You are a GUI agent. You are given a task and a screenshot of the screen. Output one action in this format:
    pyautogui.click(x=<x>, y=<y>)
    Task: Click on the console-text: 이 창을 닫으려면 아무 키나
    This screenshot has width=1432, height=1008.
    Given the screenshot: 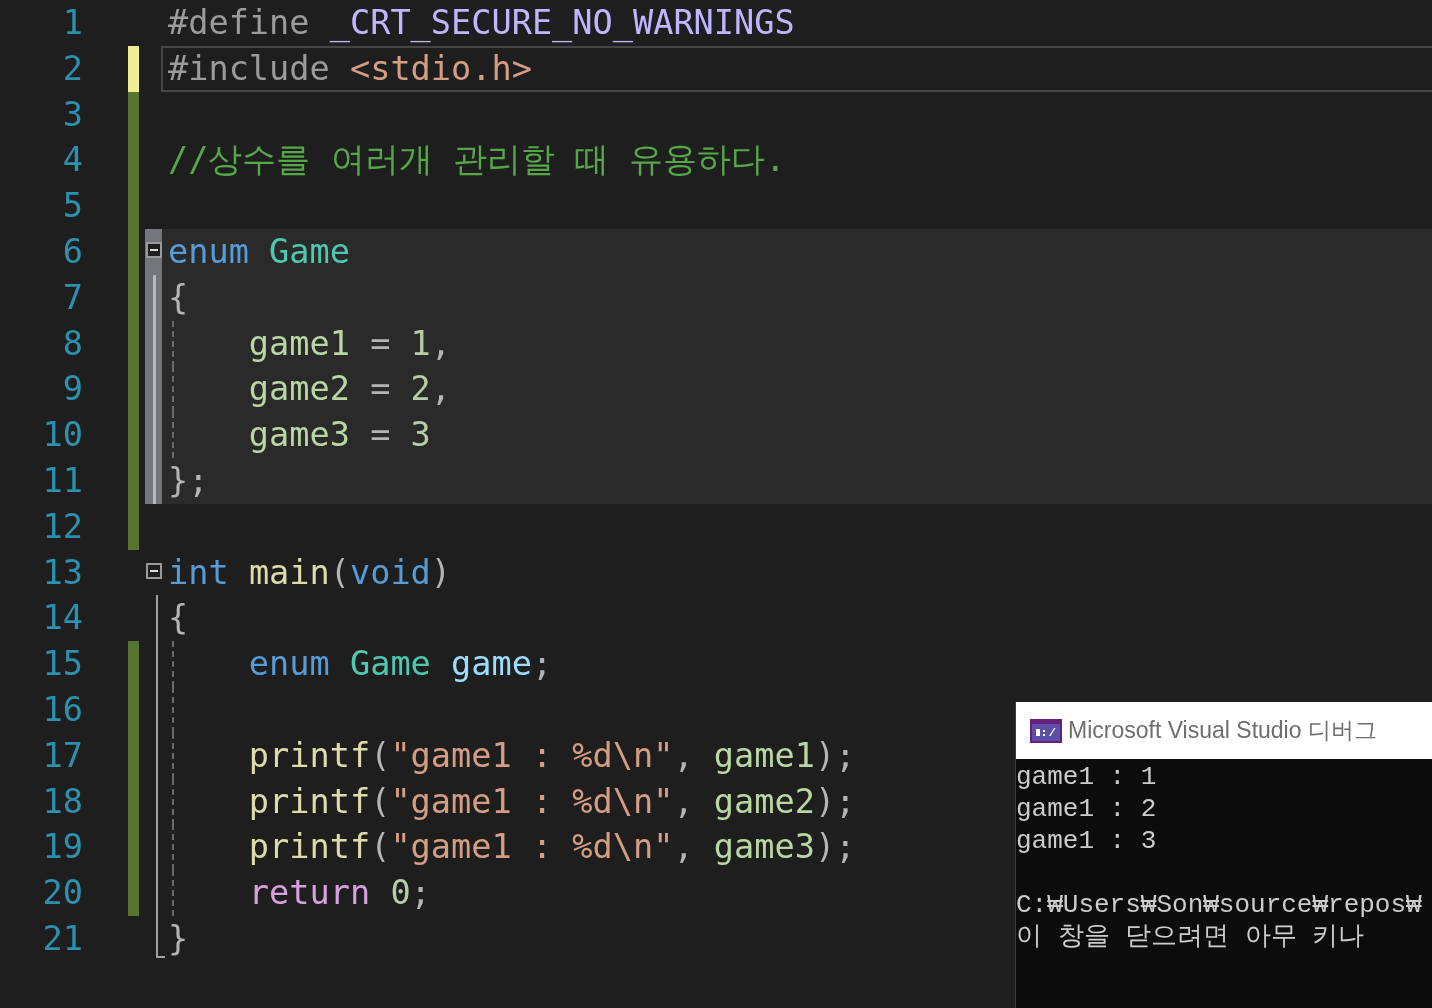 What is the action you would take?
    pyautogui.click(x=1190, y=937)
    